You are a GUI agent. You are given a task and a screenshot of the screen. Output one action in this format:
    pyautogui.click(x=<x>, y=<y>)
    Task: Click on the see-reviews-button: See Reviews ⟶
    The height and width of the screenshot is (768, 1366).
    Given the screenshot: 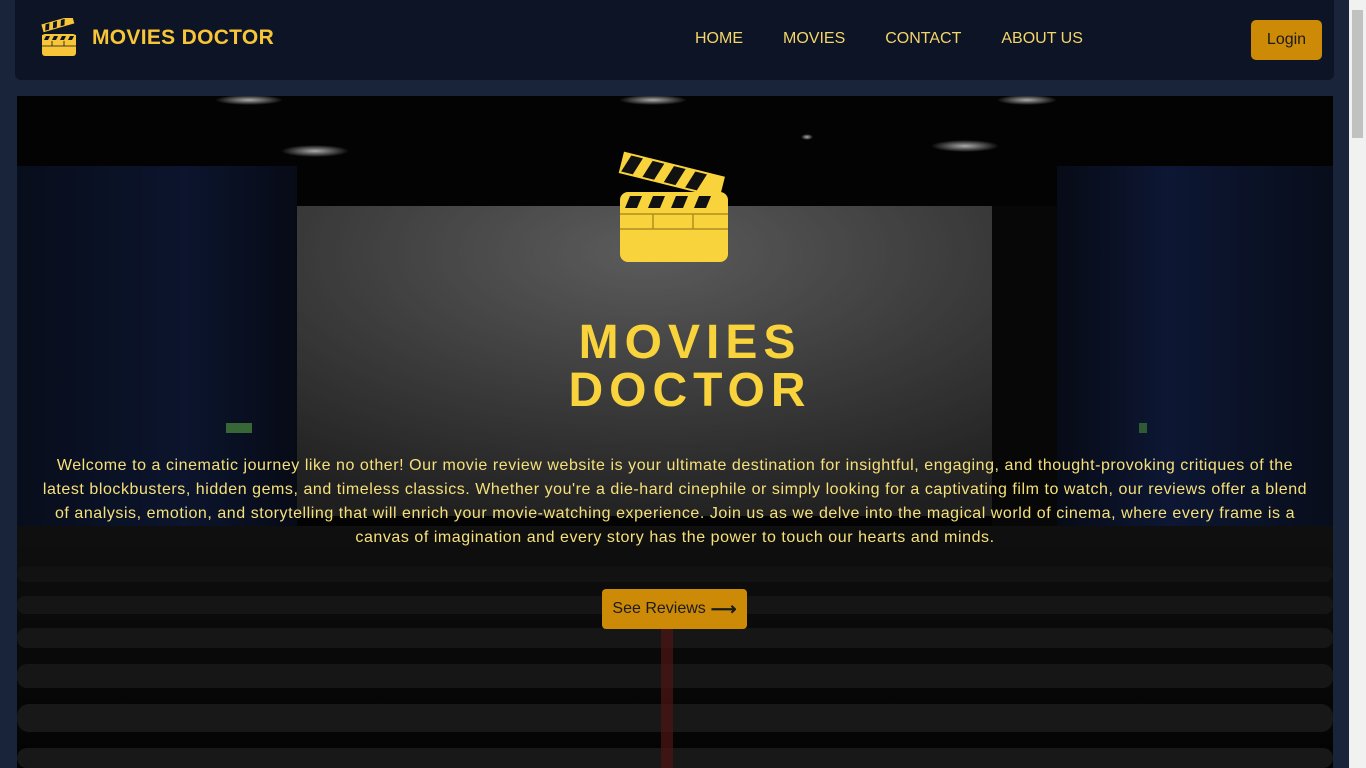 What is the action you would take?
    pyautogui.click(x=674, y=609)
    